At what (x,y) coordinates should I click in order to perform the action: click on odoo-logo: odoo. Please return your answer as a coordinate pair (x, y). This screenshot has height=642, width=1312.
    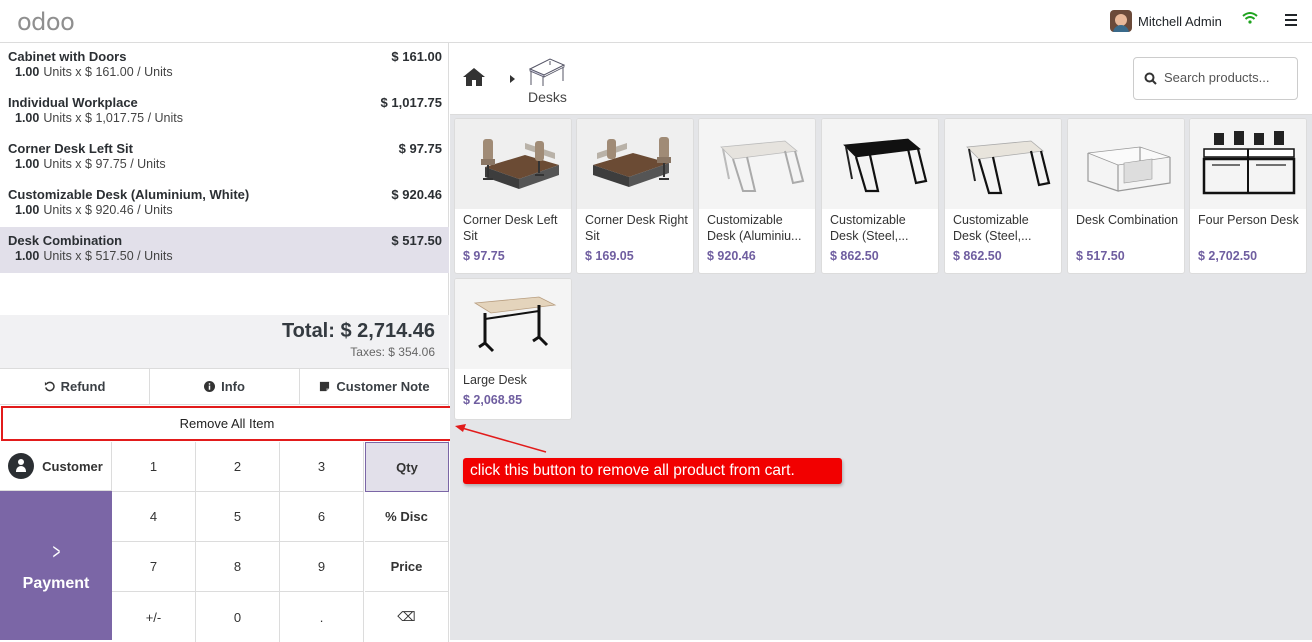
    Looking at the image, I should click on (46, 22).